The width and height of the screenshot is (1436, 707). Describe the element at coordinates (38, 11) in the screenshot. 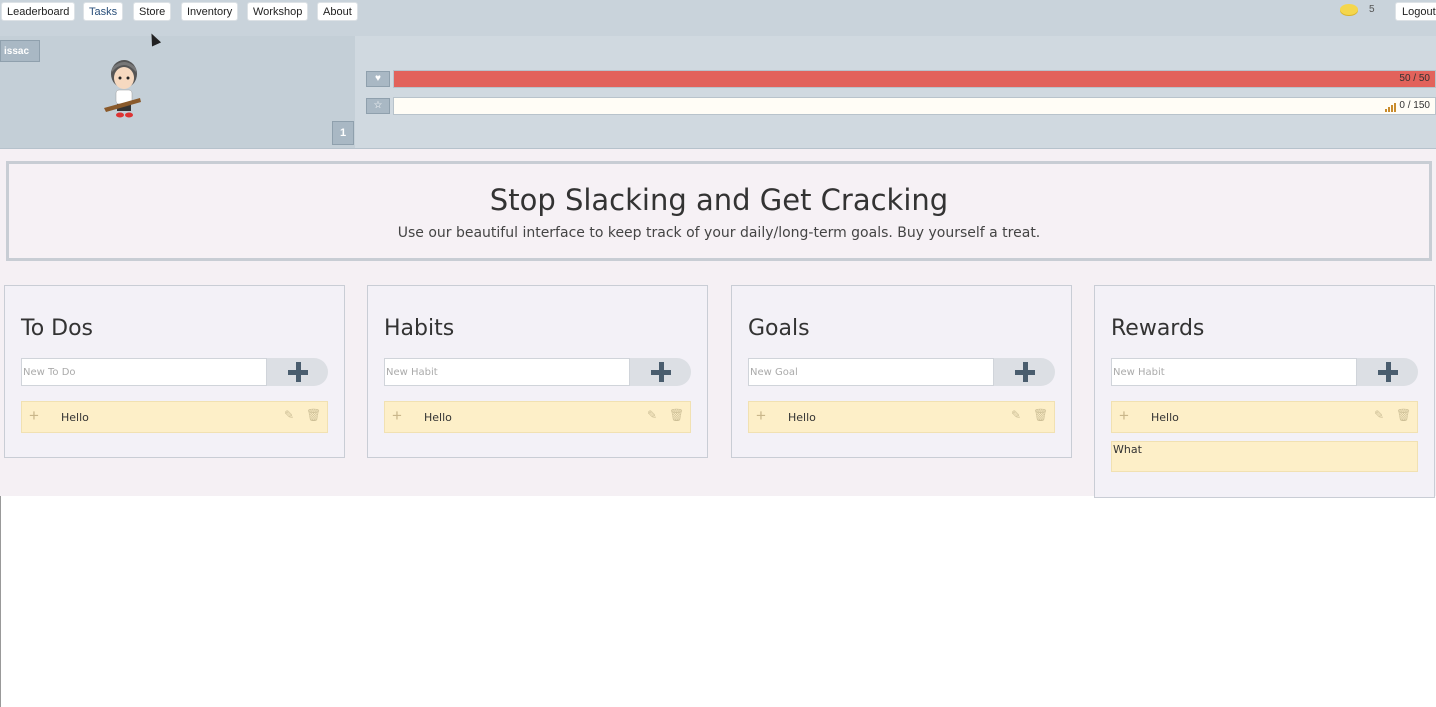

I see `nav-leaderboard: Leaderboard` at that location.